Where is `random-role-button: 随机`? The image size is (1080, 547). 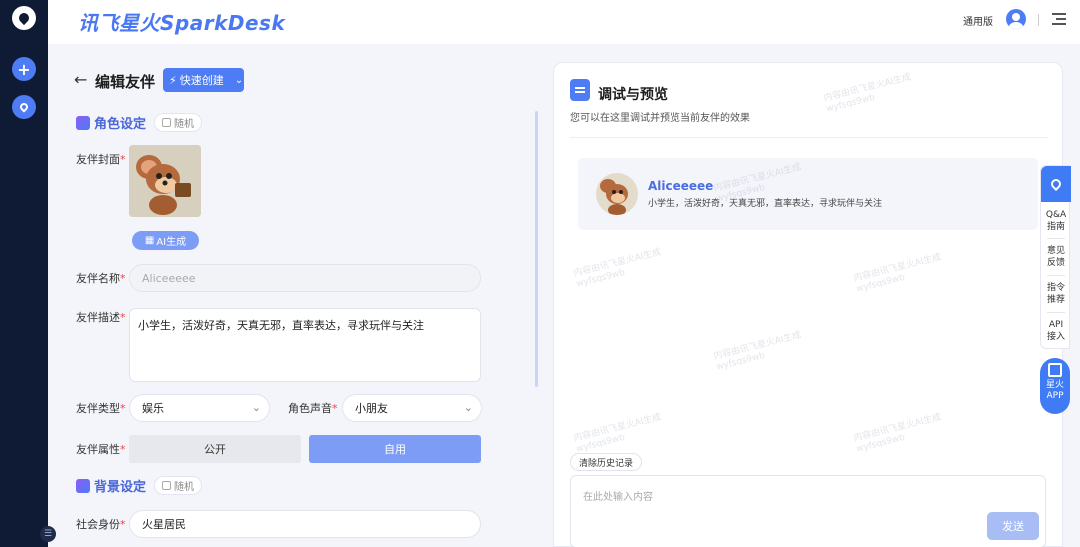 random-role-button: 随机 is located at coordinates (178, 122).